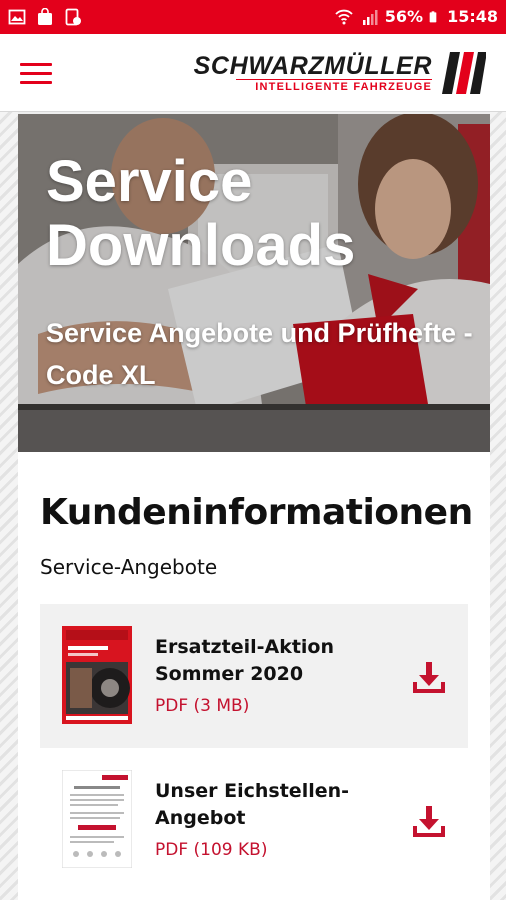 This screenshot has width=506, height=900. Describe the element at coordinates (36, 74) in the screenshot. I see `hamburger-menu-icon` at that location.